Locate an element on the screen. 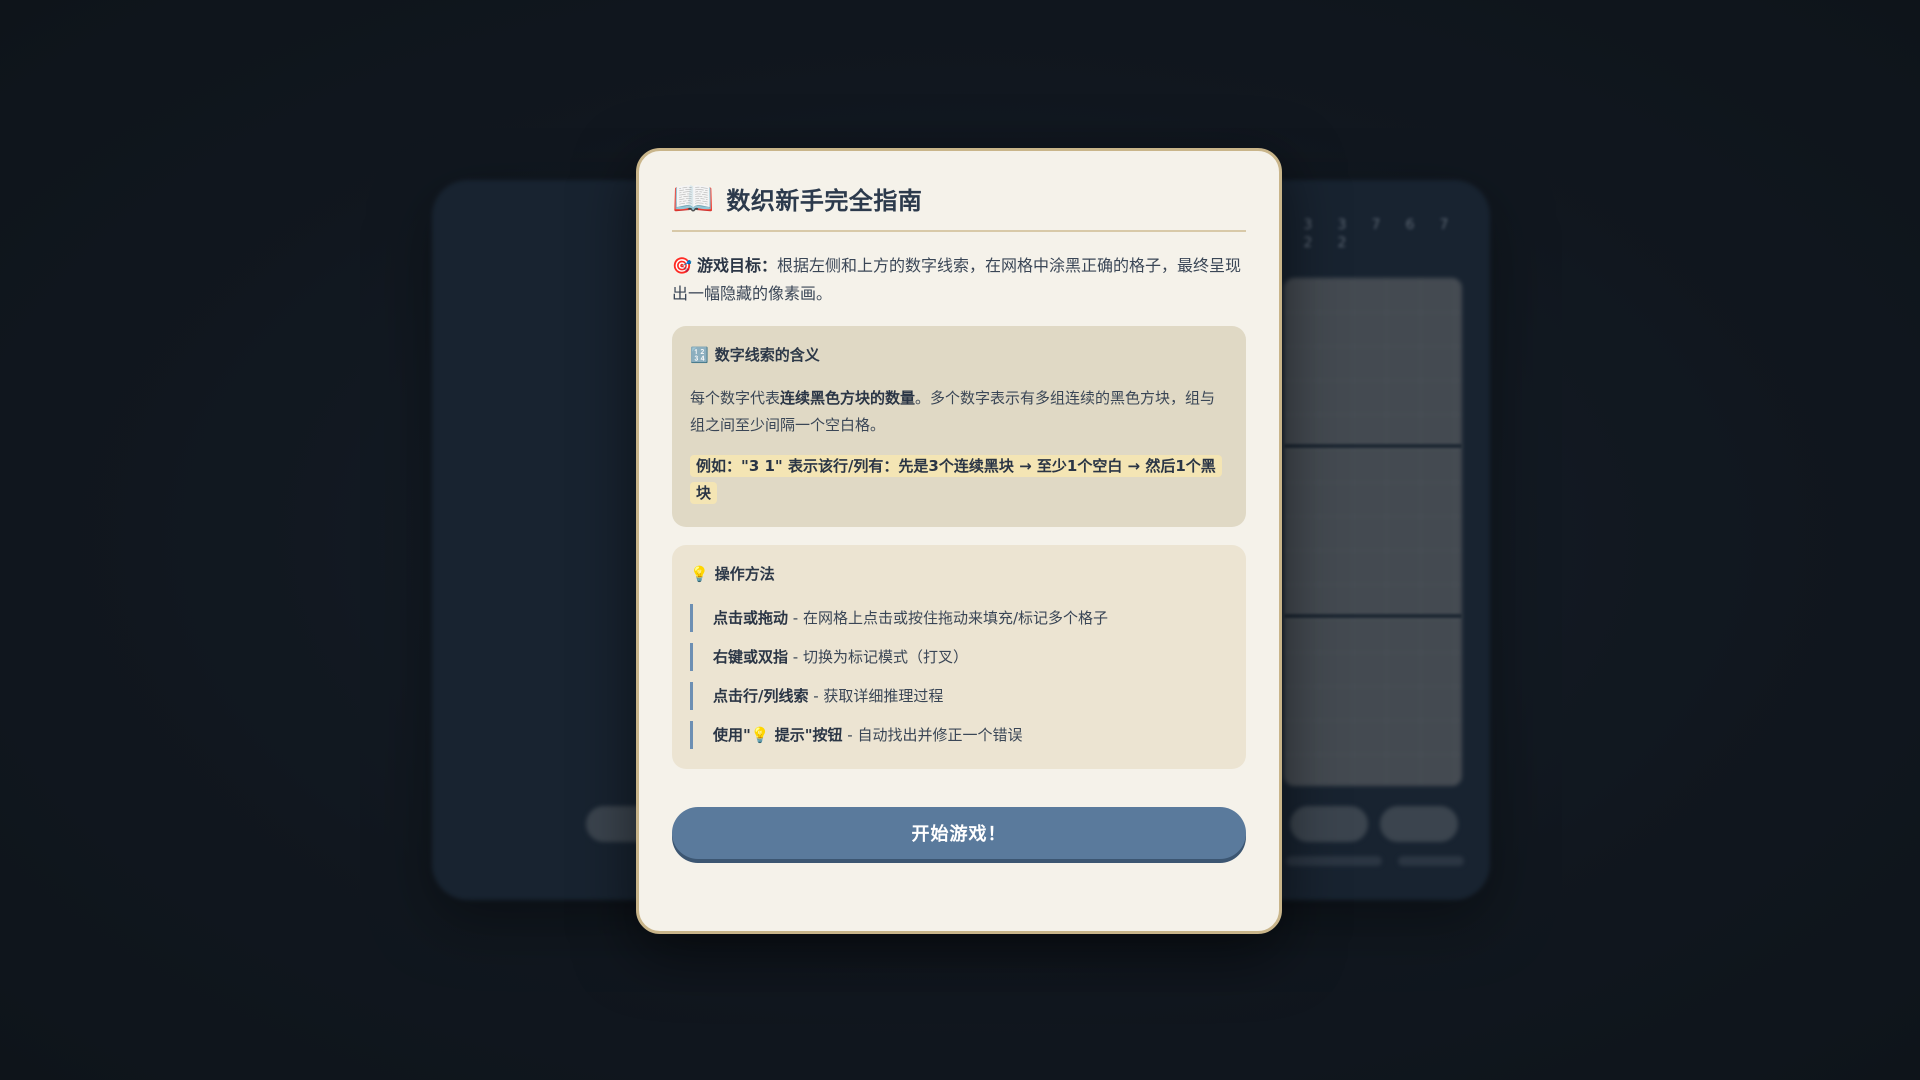  target-icon: 🎯 is located at coordinates (682, 265).